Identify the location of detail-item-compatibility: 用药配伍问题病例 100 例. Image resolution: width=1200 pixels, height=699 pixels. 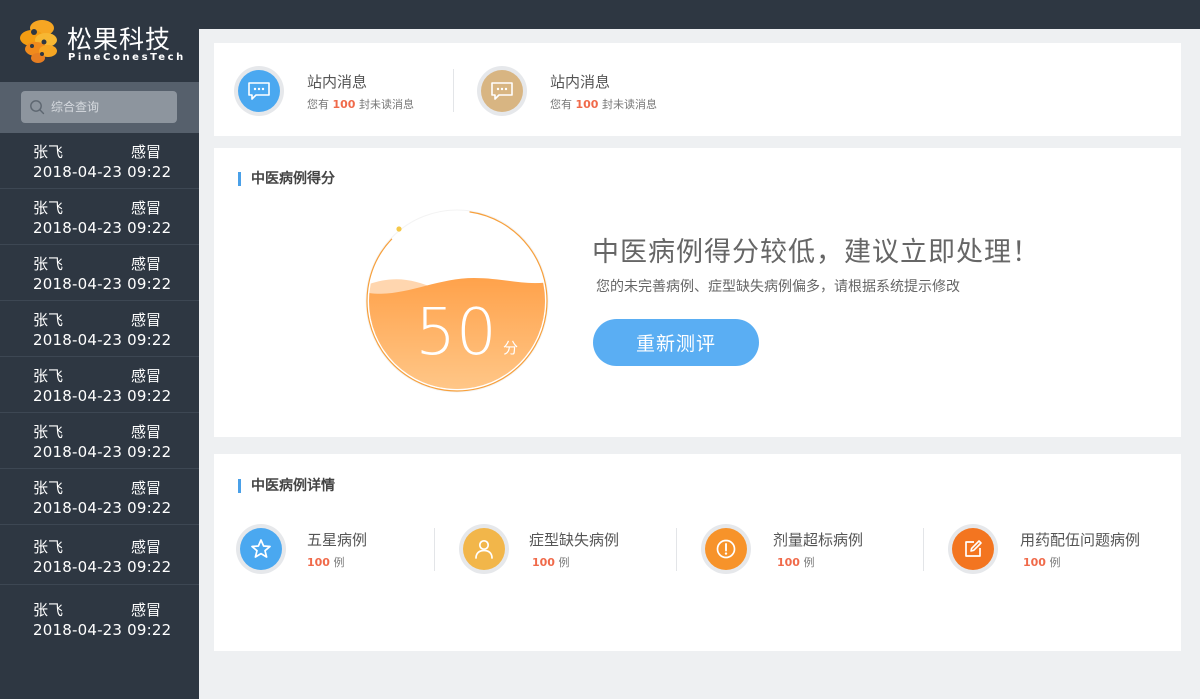
(1060, 550).